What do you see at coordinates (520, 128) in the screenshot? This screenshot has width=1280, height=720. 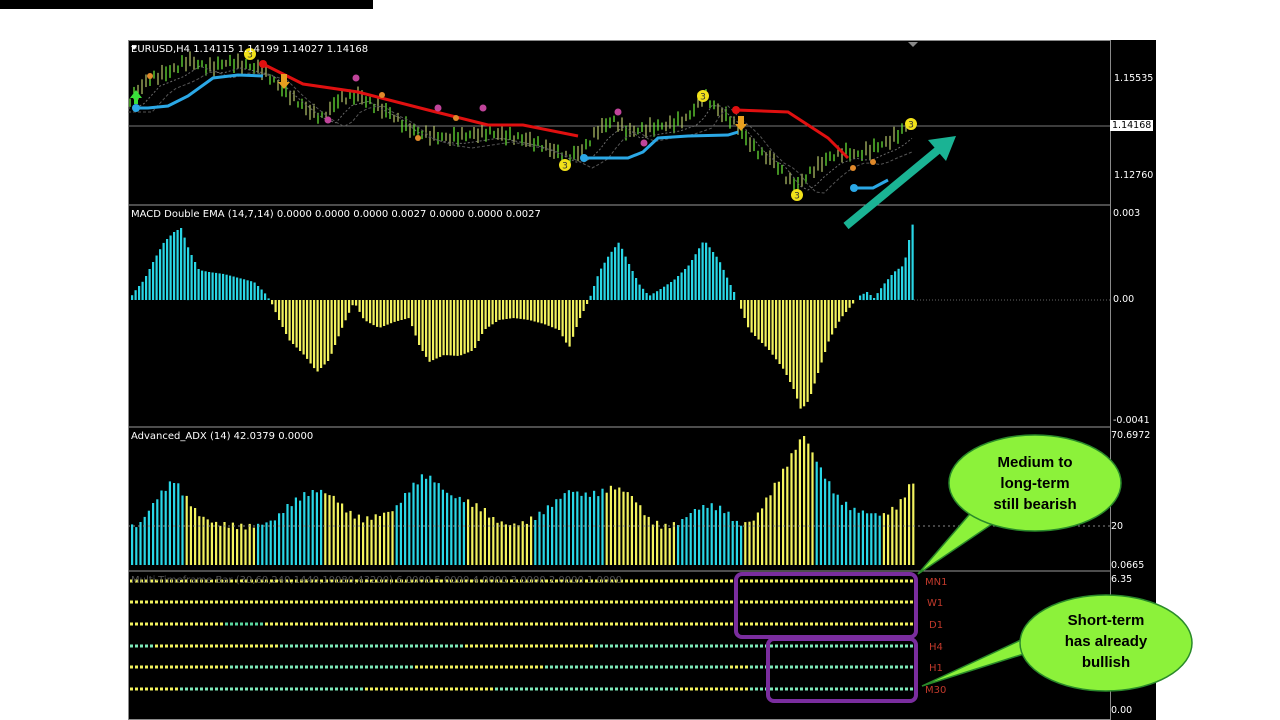 I see `moving-average-line` at bounding box center [520, 128].